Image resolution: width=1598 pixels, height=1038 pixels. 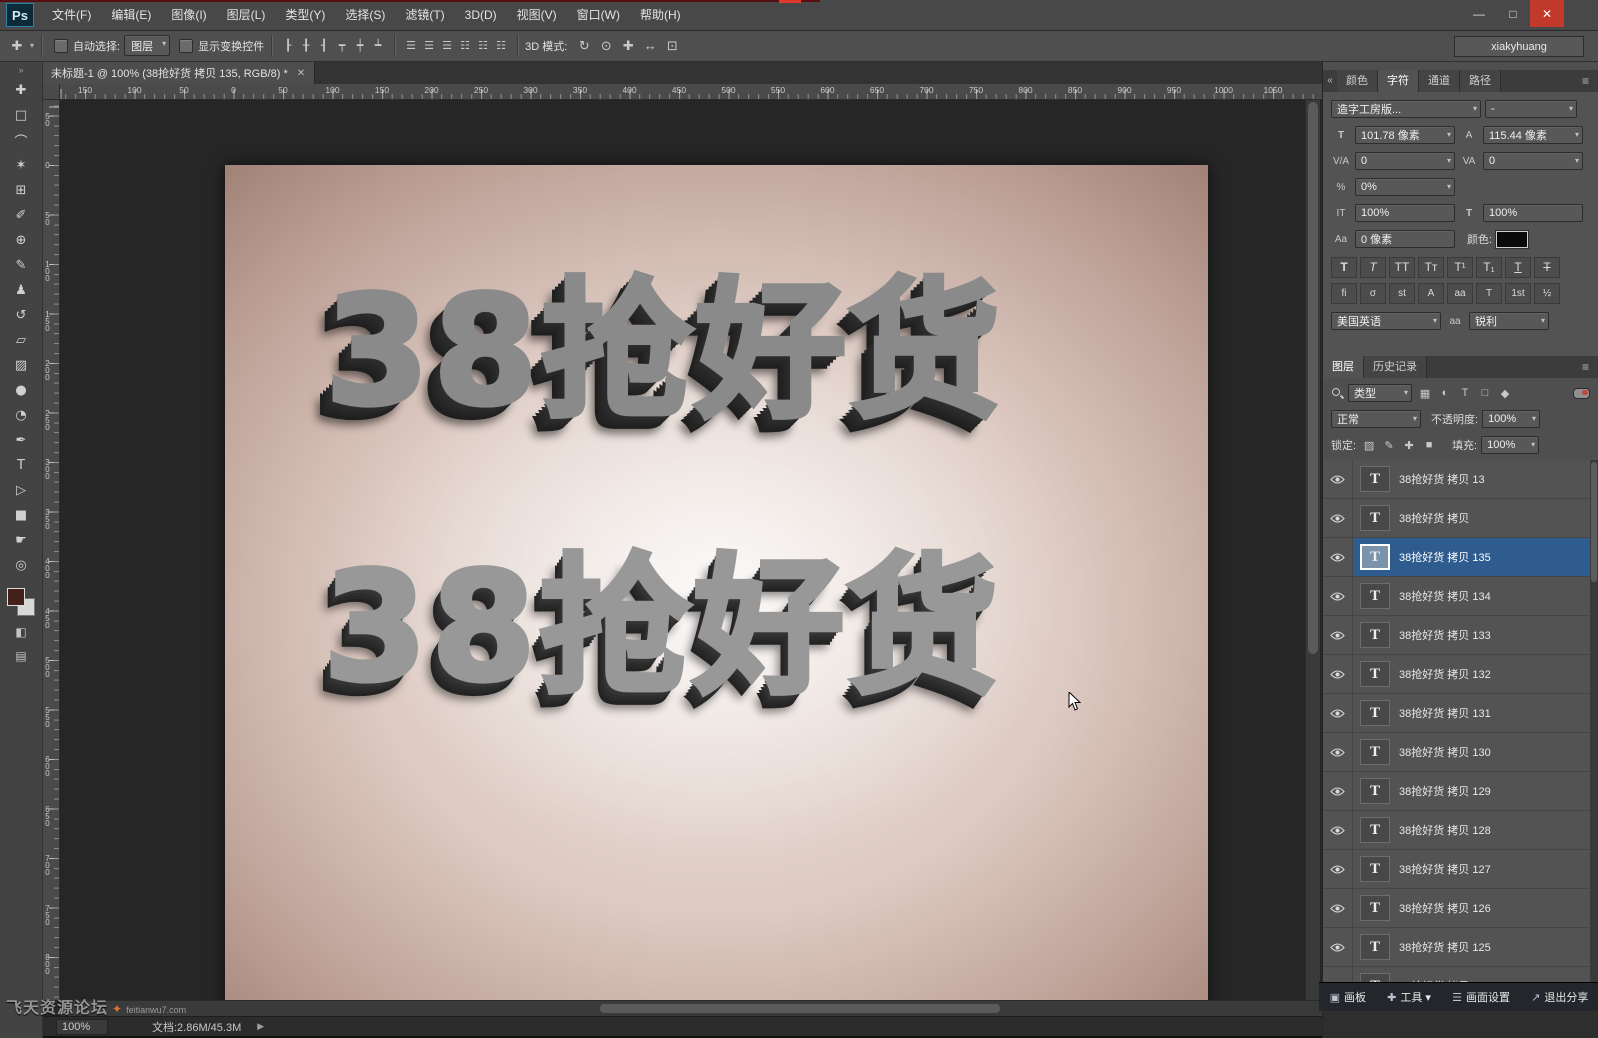 What do you see at coordinates (1445, 393) in the screenshot?
I see `filter-adjustment-layers-icon: ◐` at bounding box center [1445, 393].